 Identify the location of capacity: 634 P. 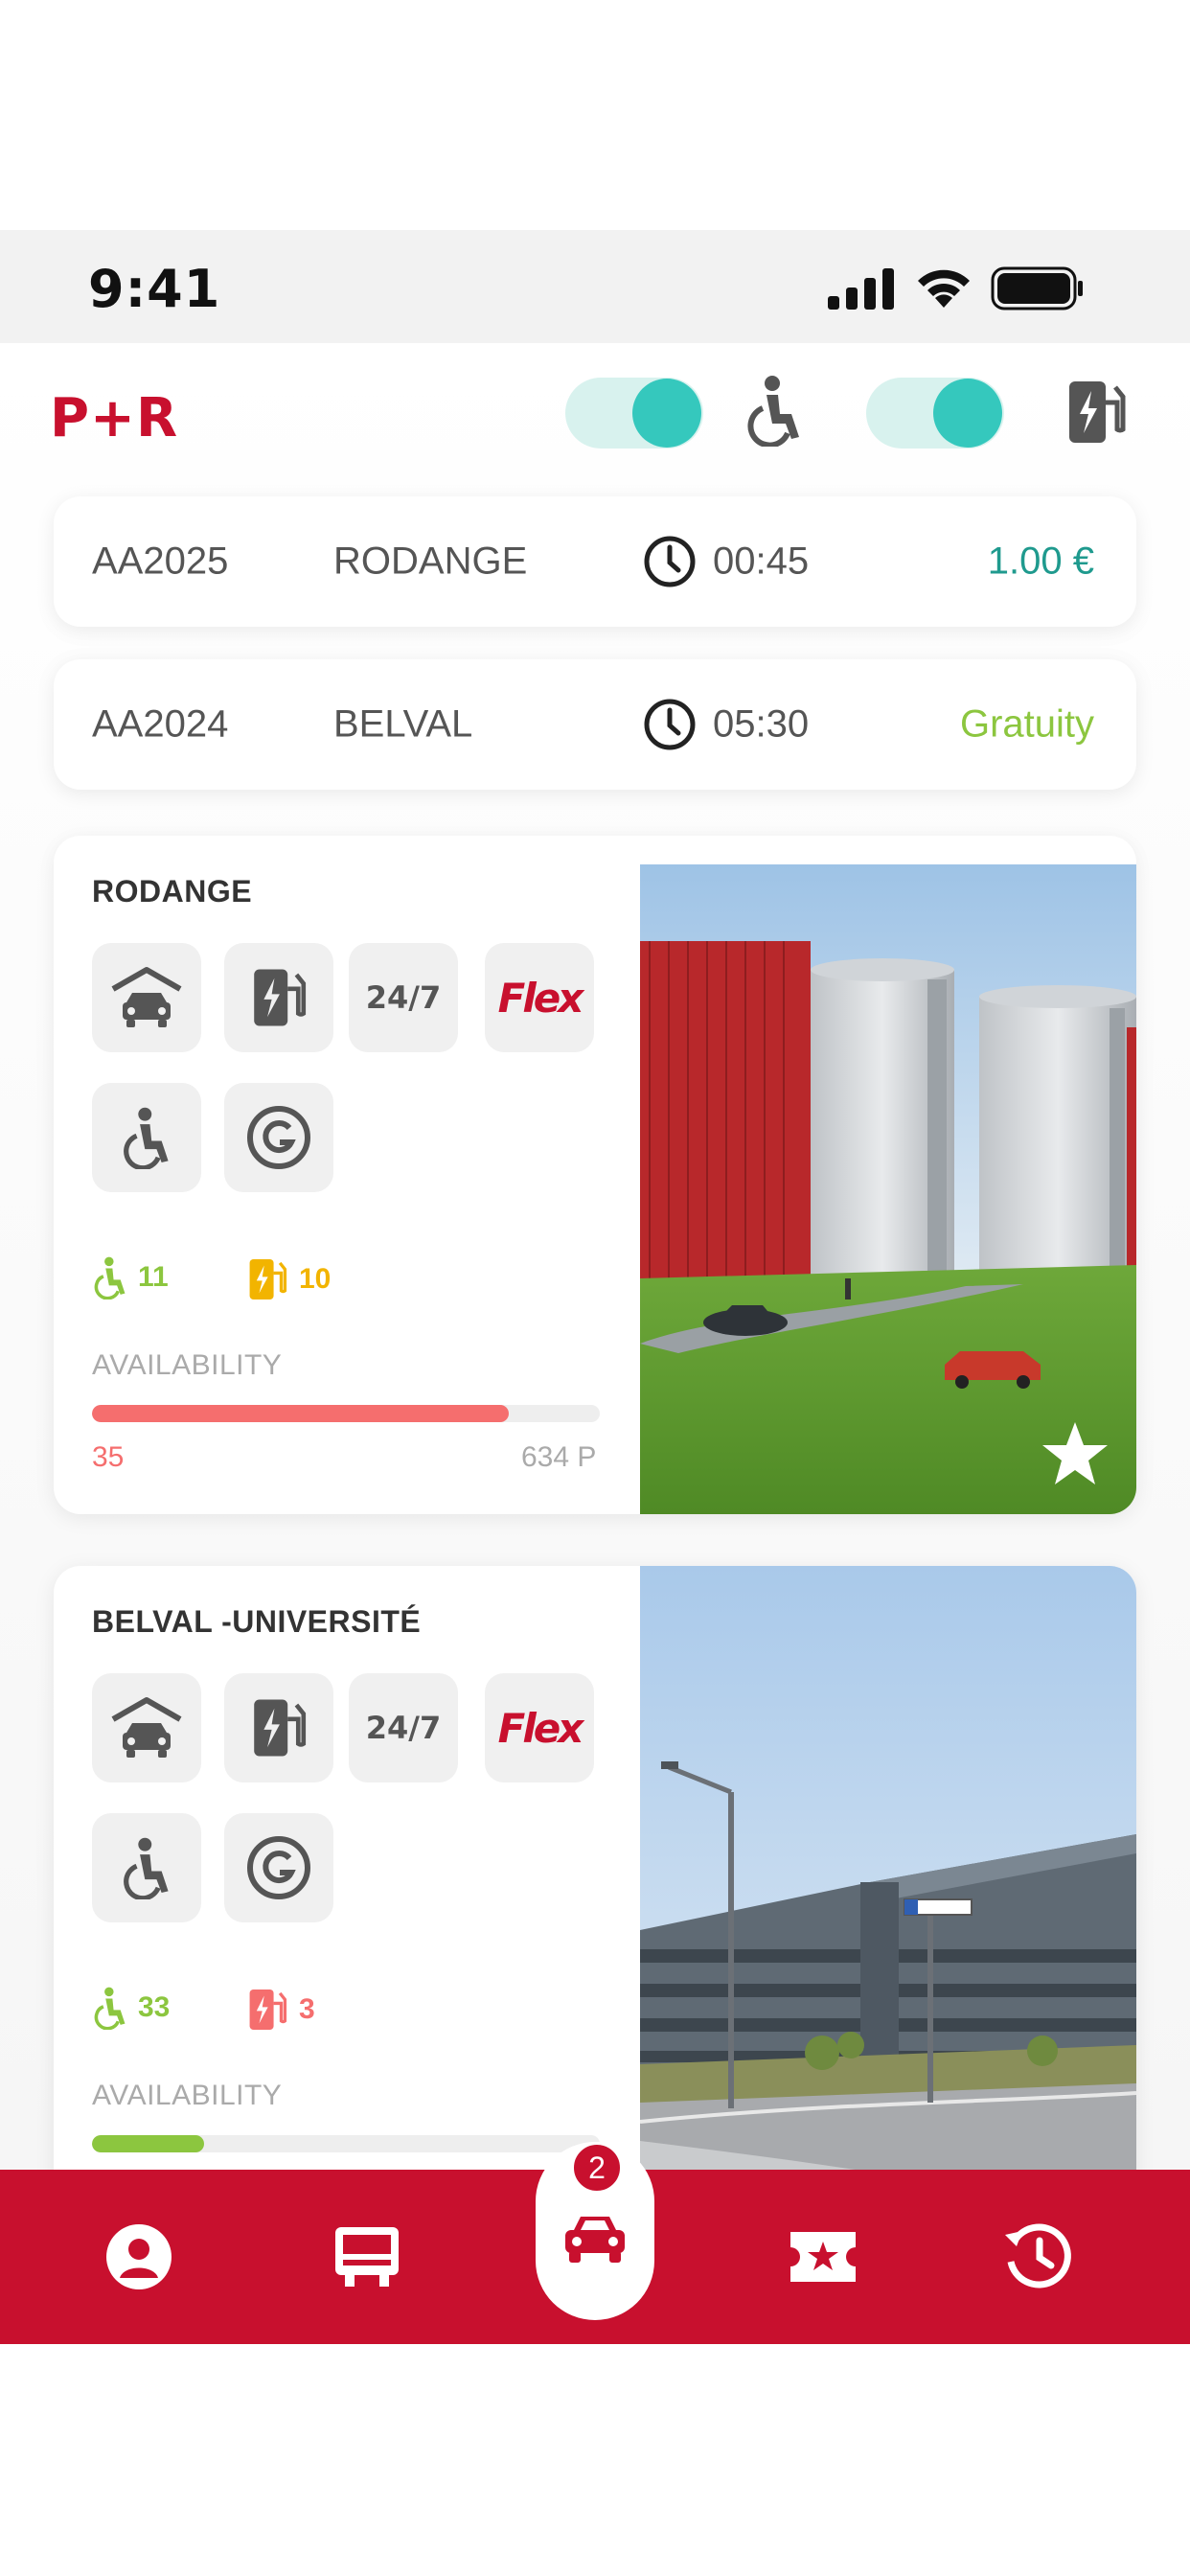
(559, 1457).